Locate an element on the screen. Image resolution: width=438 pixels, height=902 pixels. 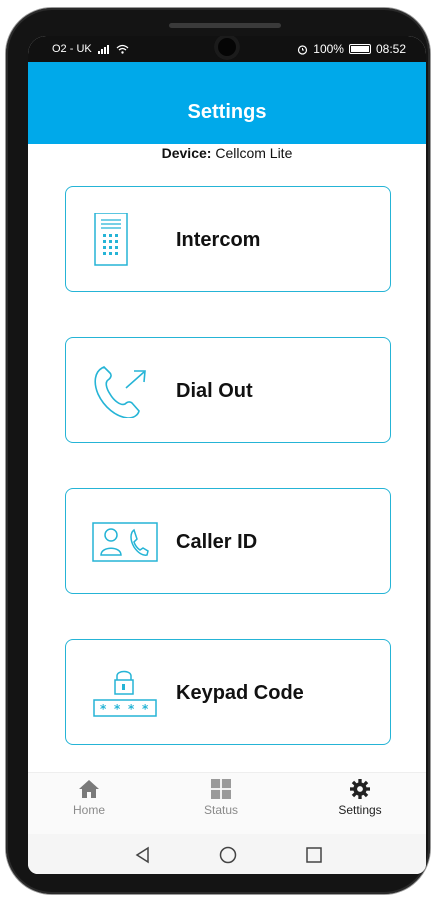
dial-out-button: Dial Out is located at coordinates (228, 390).